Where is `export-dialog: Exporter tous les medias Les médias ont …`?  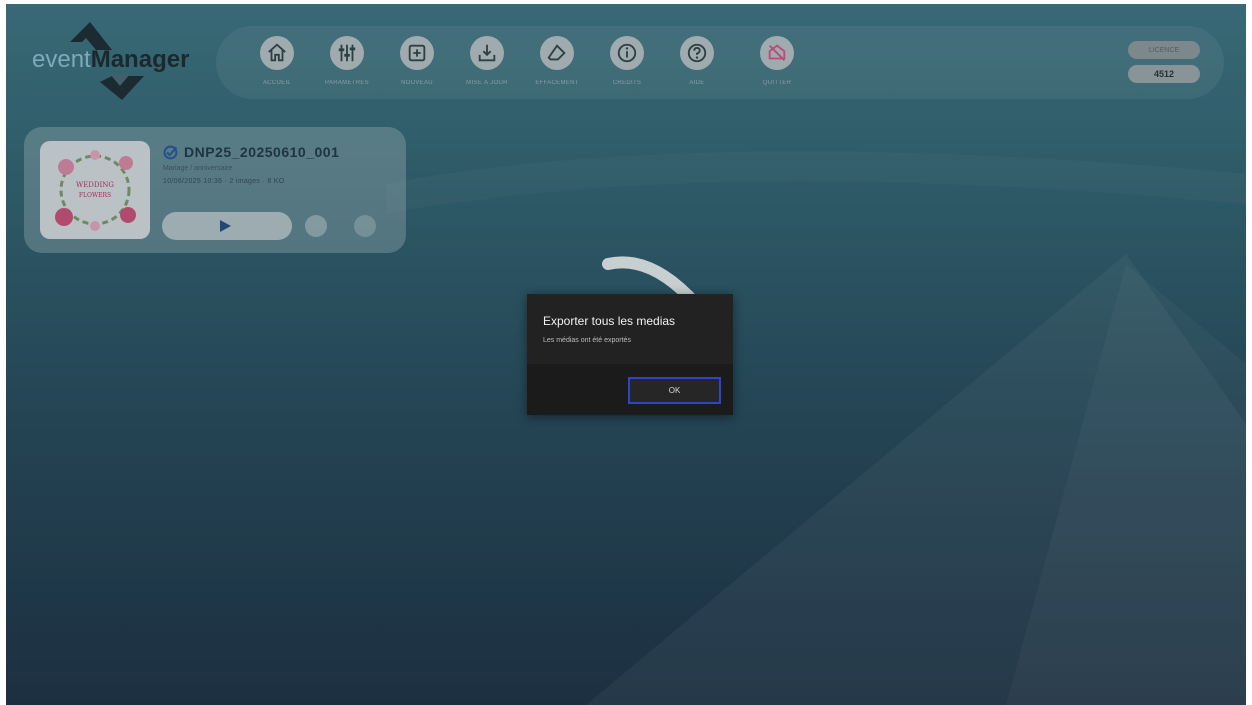
export-dialog: Exporter tous les medias Les médias ont … is located at coordinates (630, 354).